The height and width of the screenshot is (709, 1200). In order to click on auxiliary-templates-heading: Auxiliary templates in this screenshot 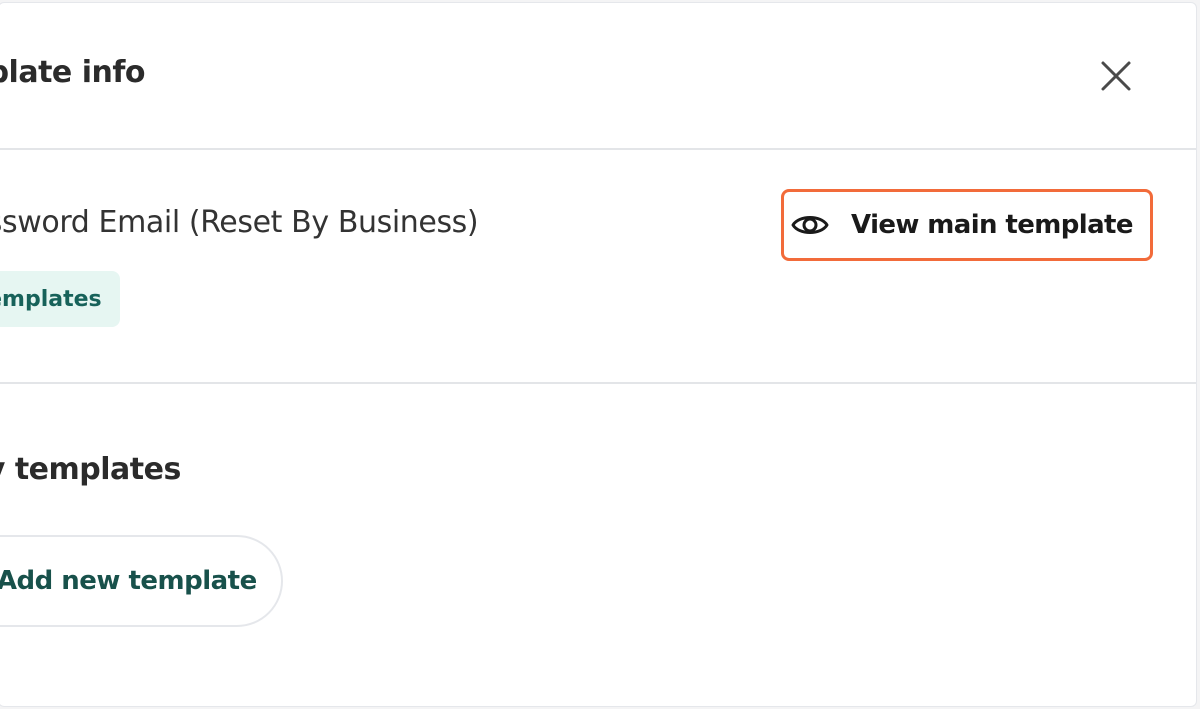, I will do `click(90, 469)`.